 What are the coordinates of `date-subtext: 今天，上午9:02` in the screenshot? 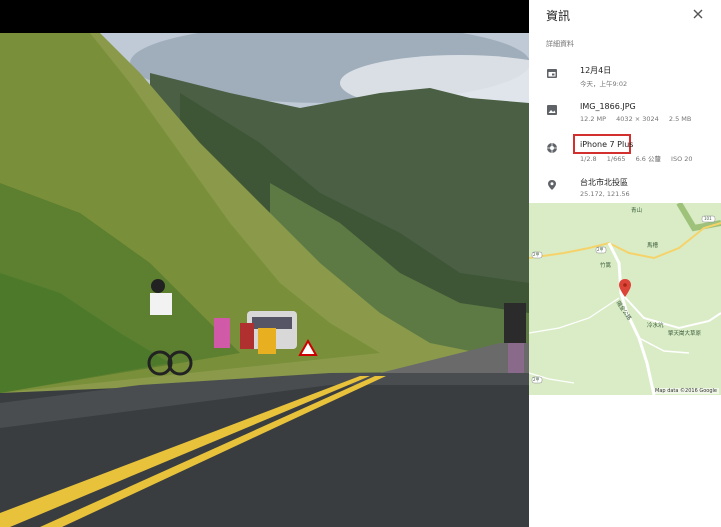 It's located at (604, 84).